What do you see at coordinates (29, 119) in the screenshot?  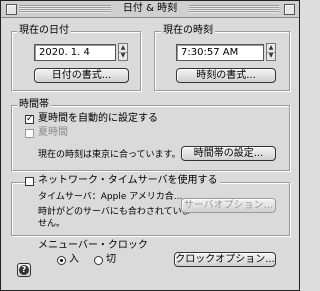 I see `dst-auto-checkbox: ✓` at bounding box center [29, 119].